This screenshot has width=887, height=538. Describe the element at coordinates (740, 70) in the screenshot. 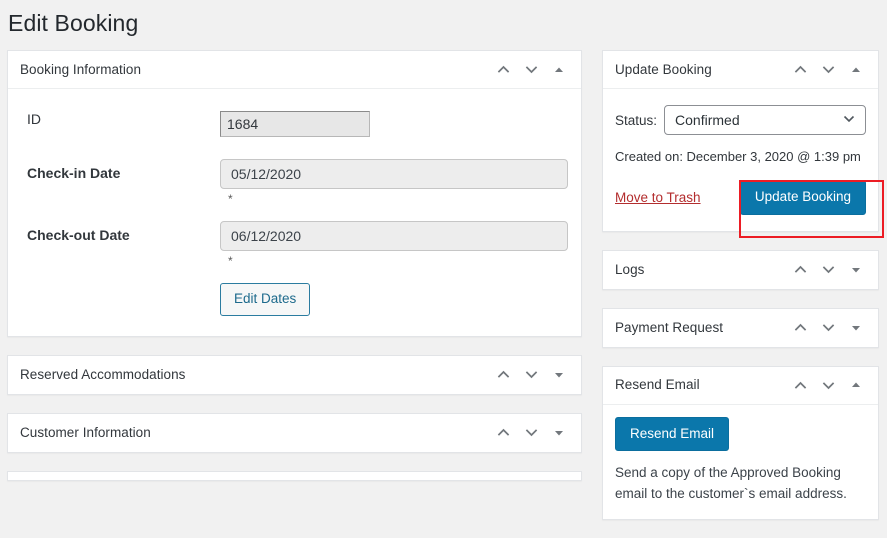

I see `panel-header-update-booking: Update Booking` at that location.